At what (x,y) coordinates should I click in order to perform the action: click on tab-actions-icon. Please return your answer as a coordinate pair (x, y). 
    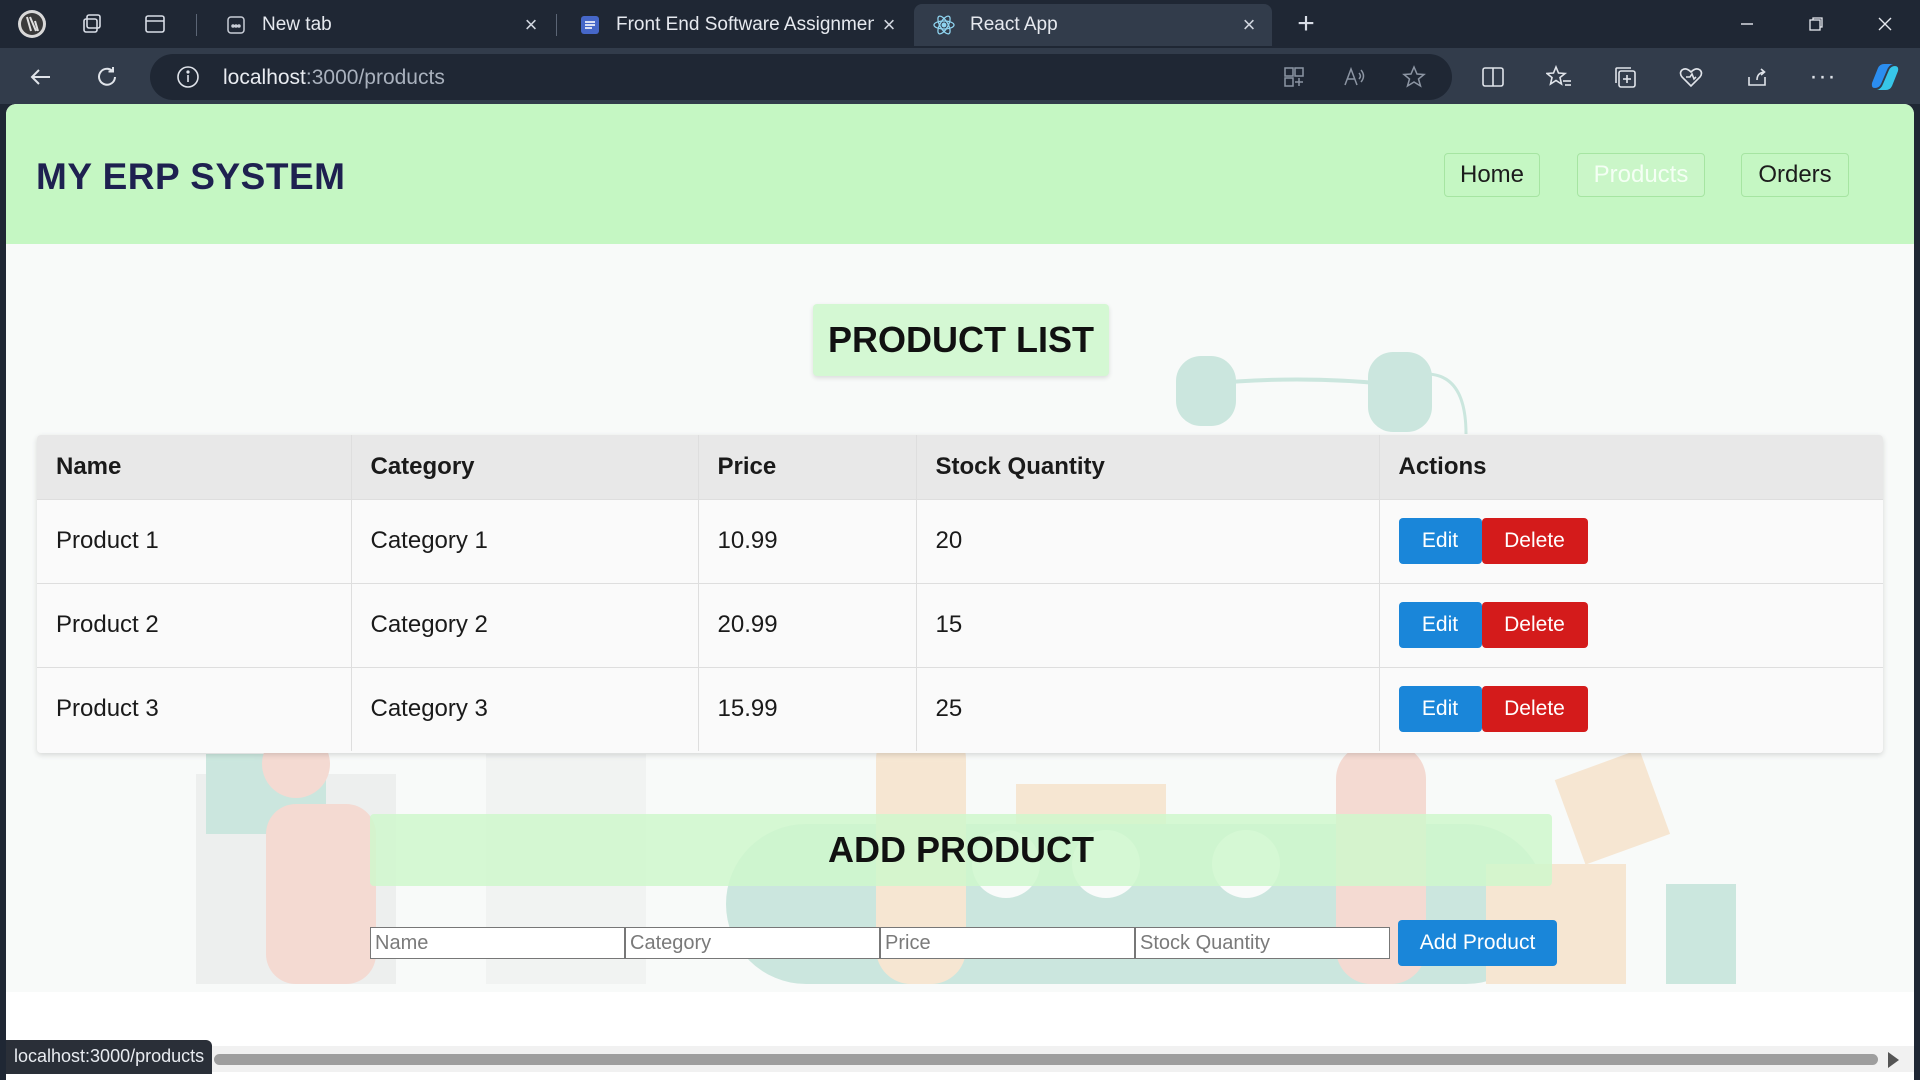
    Looking at the image, I should click on (155, 24).